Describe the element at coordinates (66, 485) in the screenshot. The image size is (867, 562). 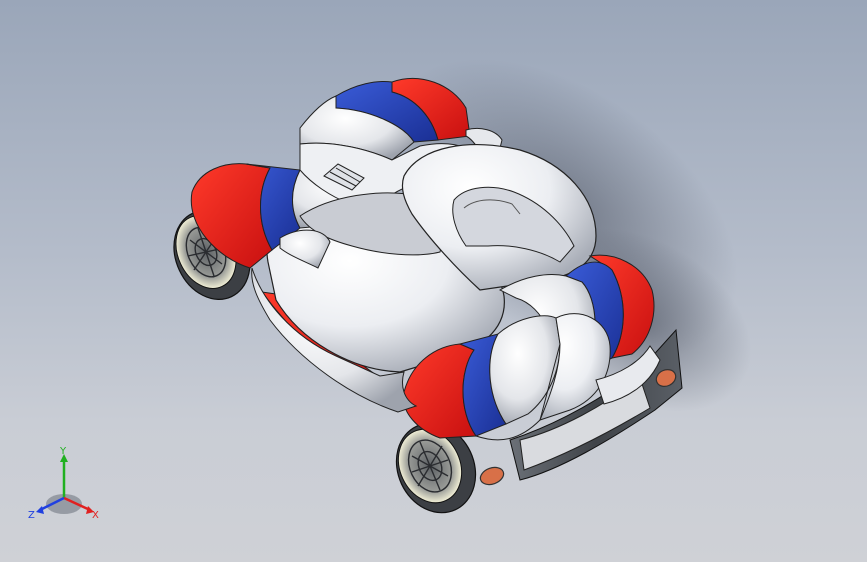
I see `coordinate-triad: Y X Z` at that location.